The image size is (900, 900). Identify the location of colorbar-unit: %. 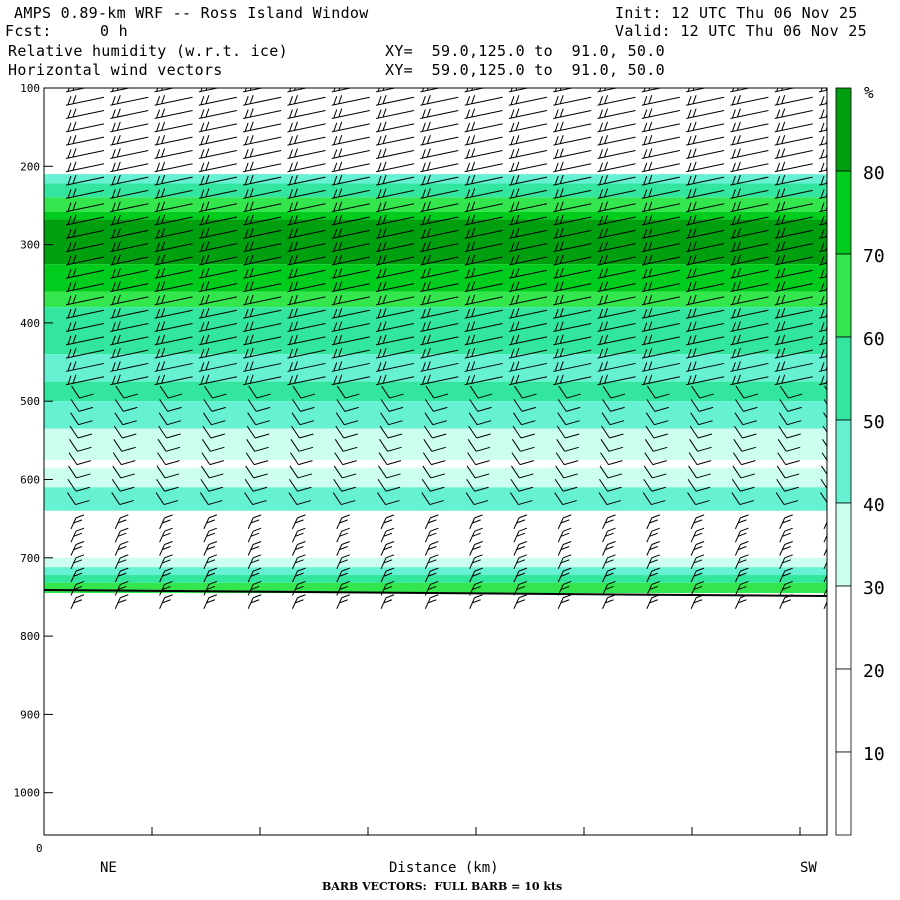
(869, 92).